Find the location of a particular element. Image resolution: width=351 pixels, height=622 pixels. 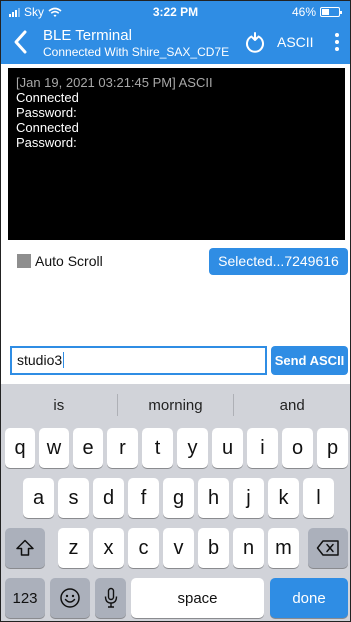

key-z: z is located at coordinates (73, 548).